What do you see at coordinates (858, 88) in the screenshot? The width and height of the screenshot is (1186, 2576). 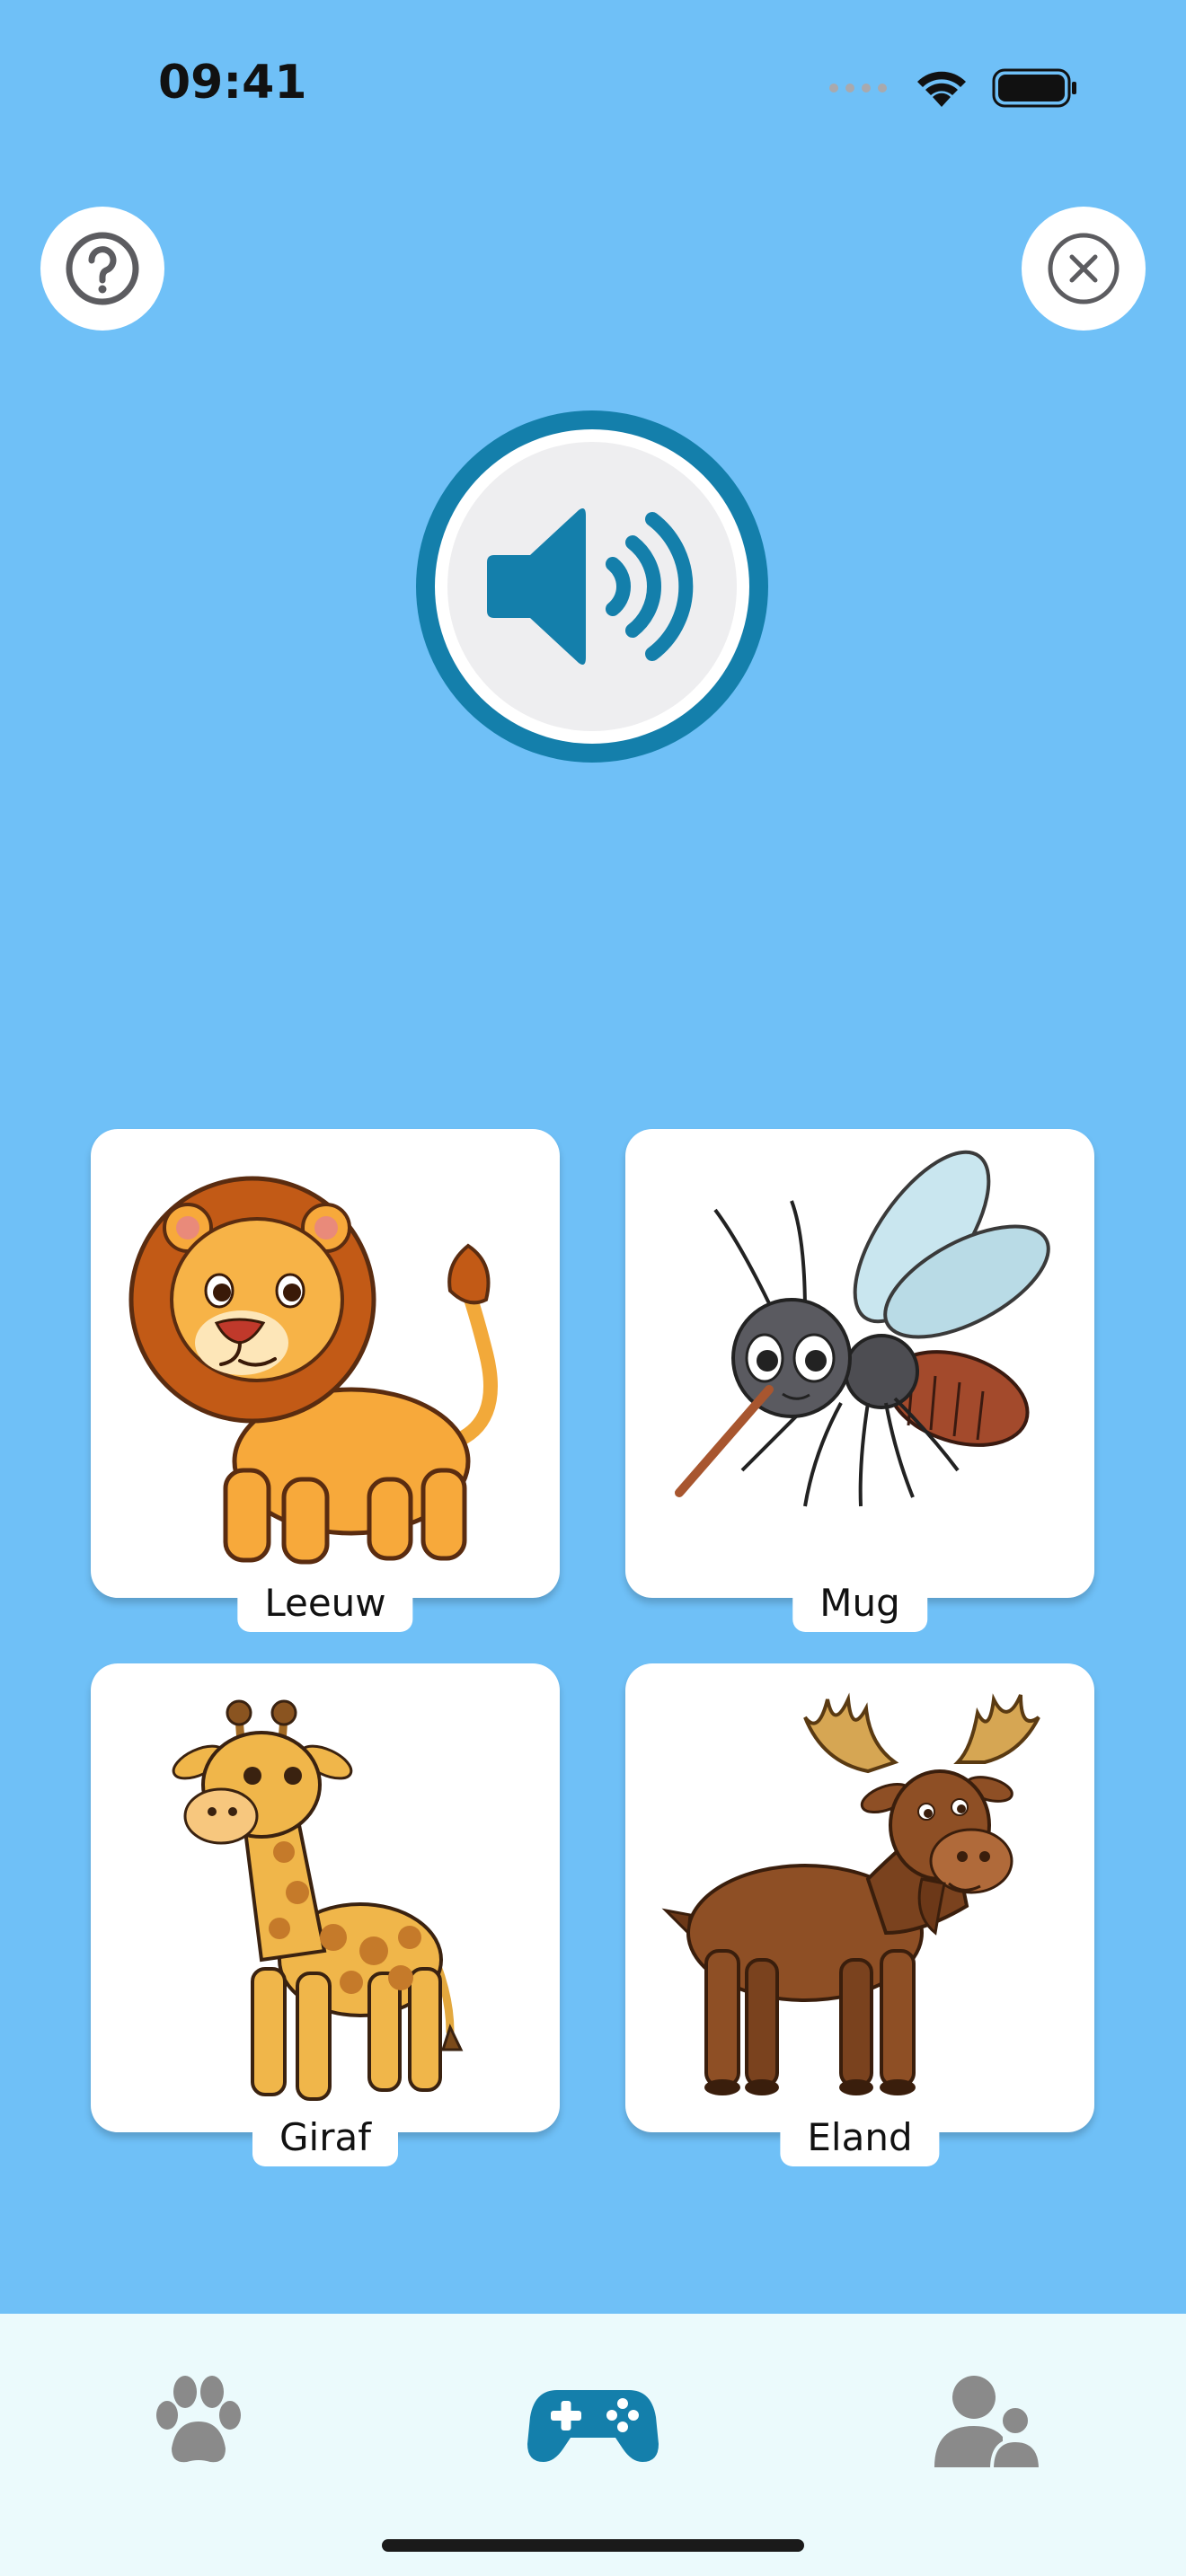 I see `signal-icon` at bounding box center [858, 88].